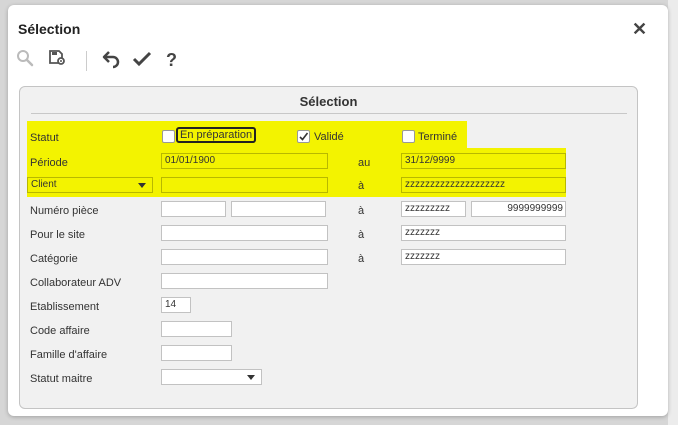  Describe the element at coordinates (61, 379) in the screenshot. I see `statut-maitre-label: Statut maitre` at that location.